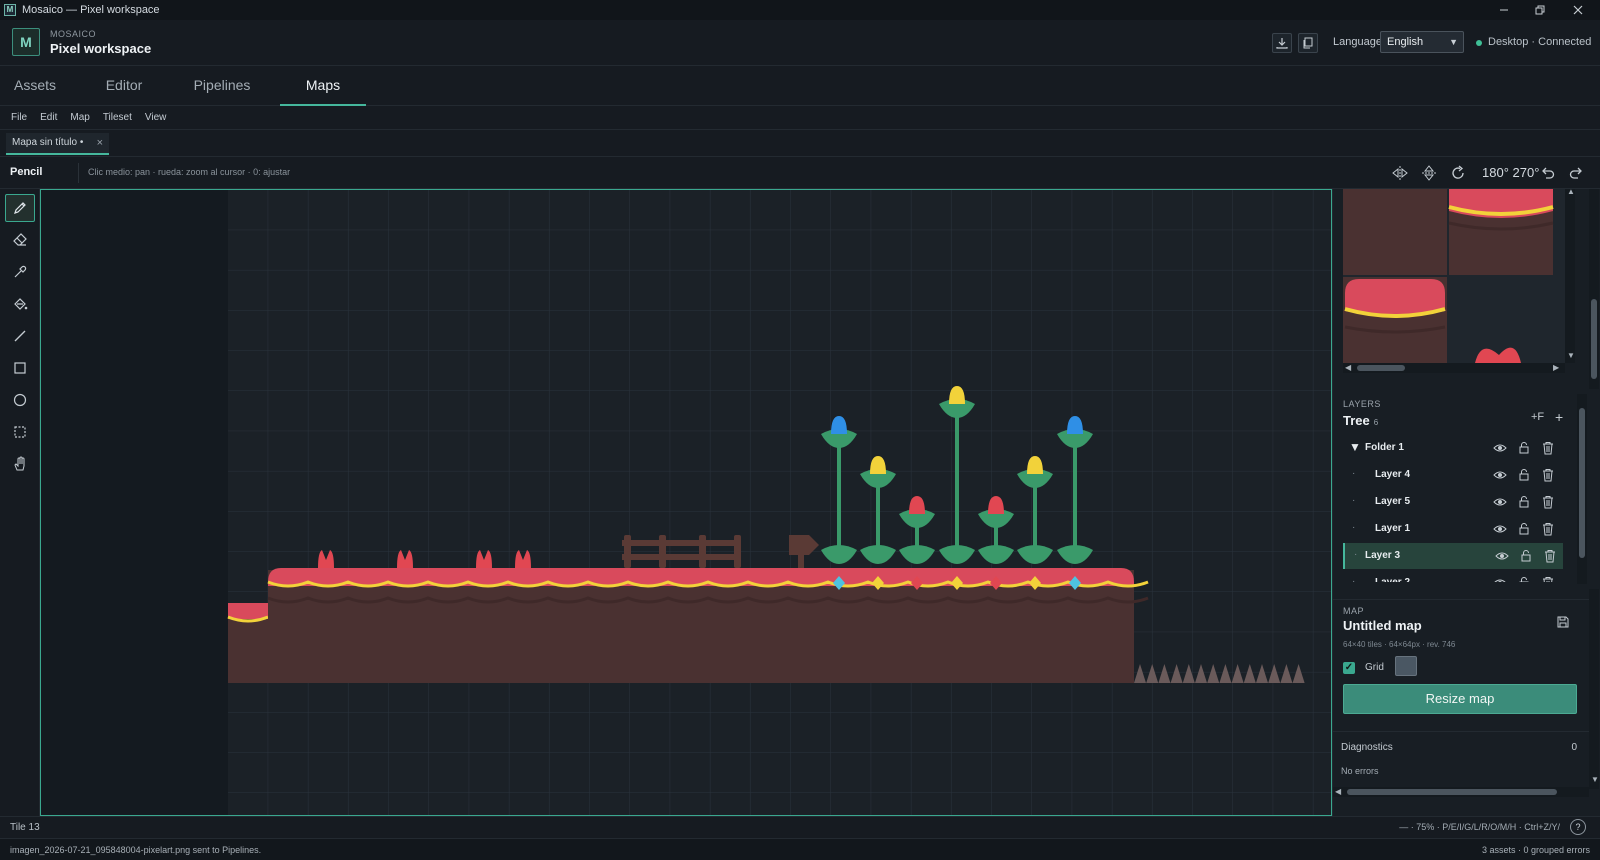 This screenshot has height=860, width=1600. I want to click on chevron-down-icon: ▼, so click(1355, 447).